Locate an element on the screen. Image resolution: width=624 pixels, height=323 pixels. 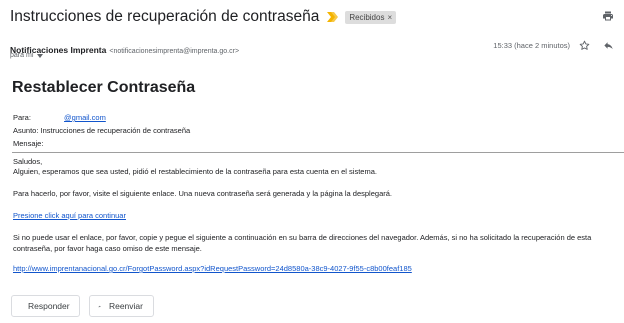
forward-button-label: Reenviar is located at coordinates (125, 306).